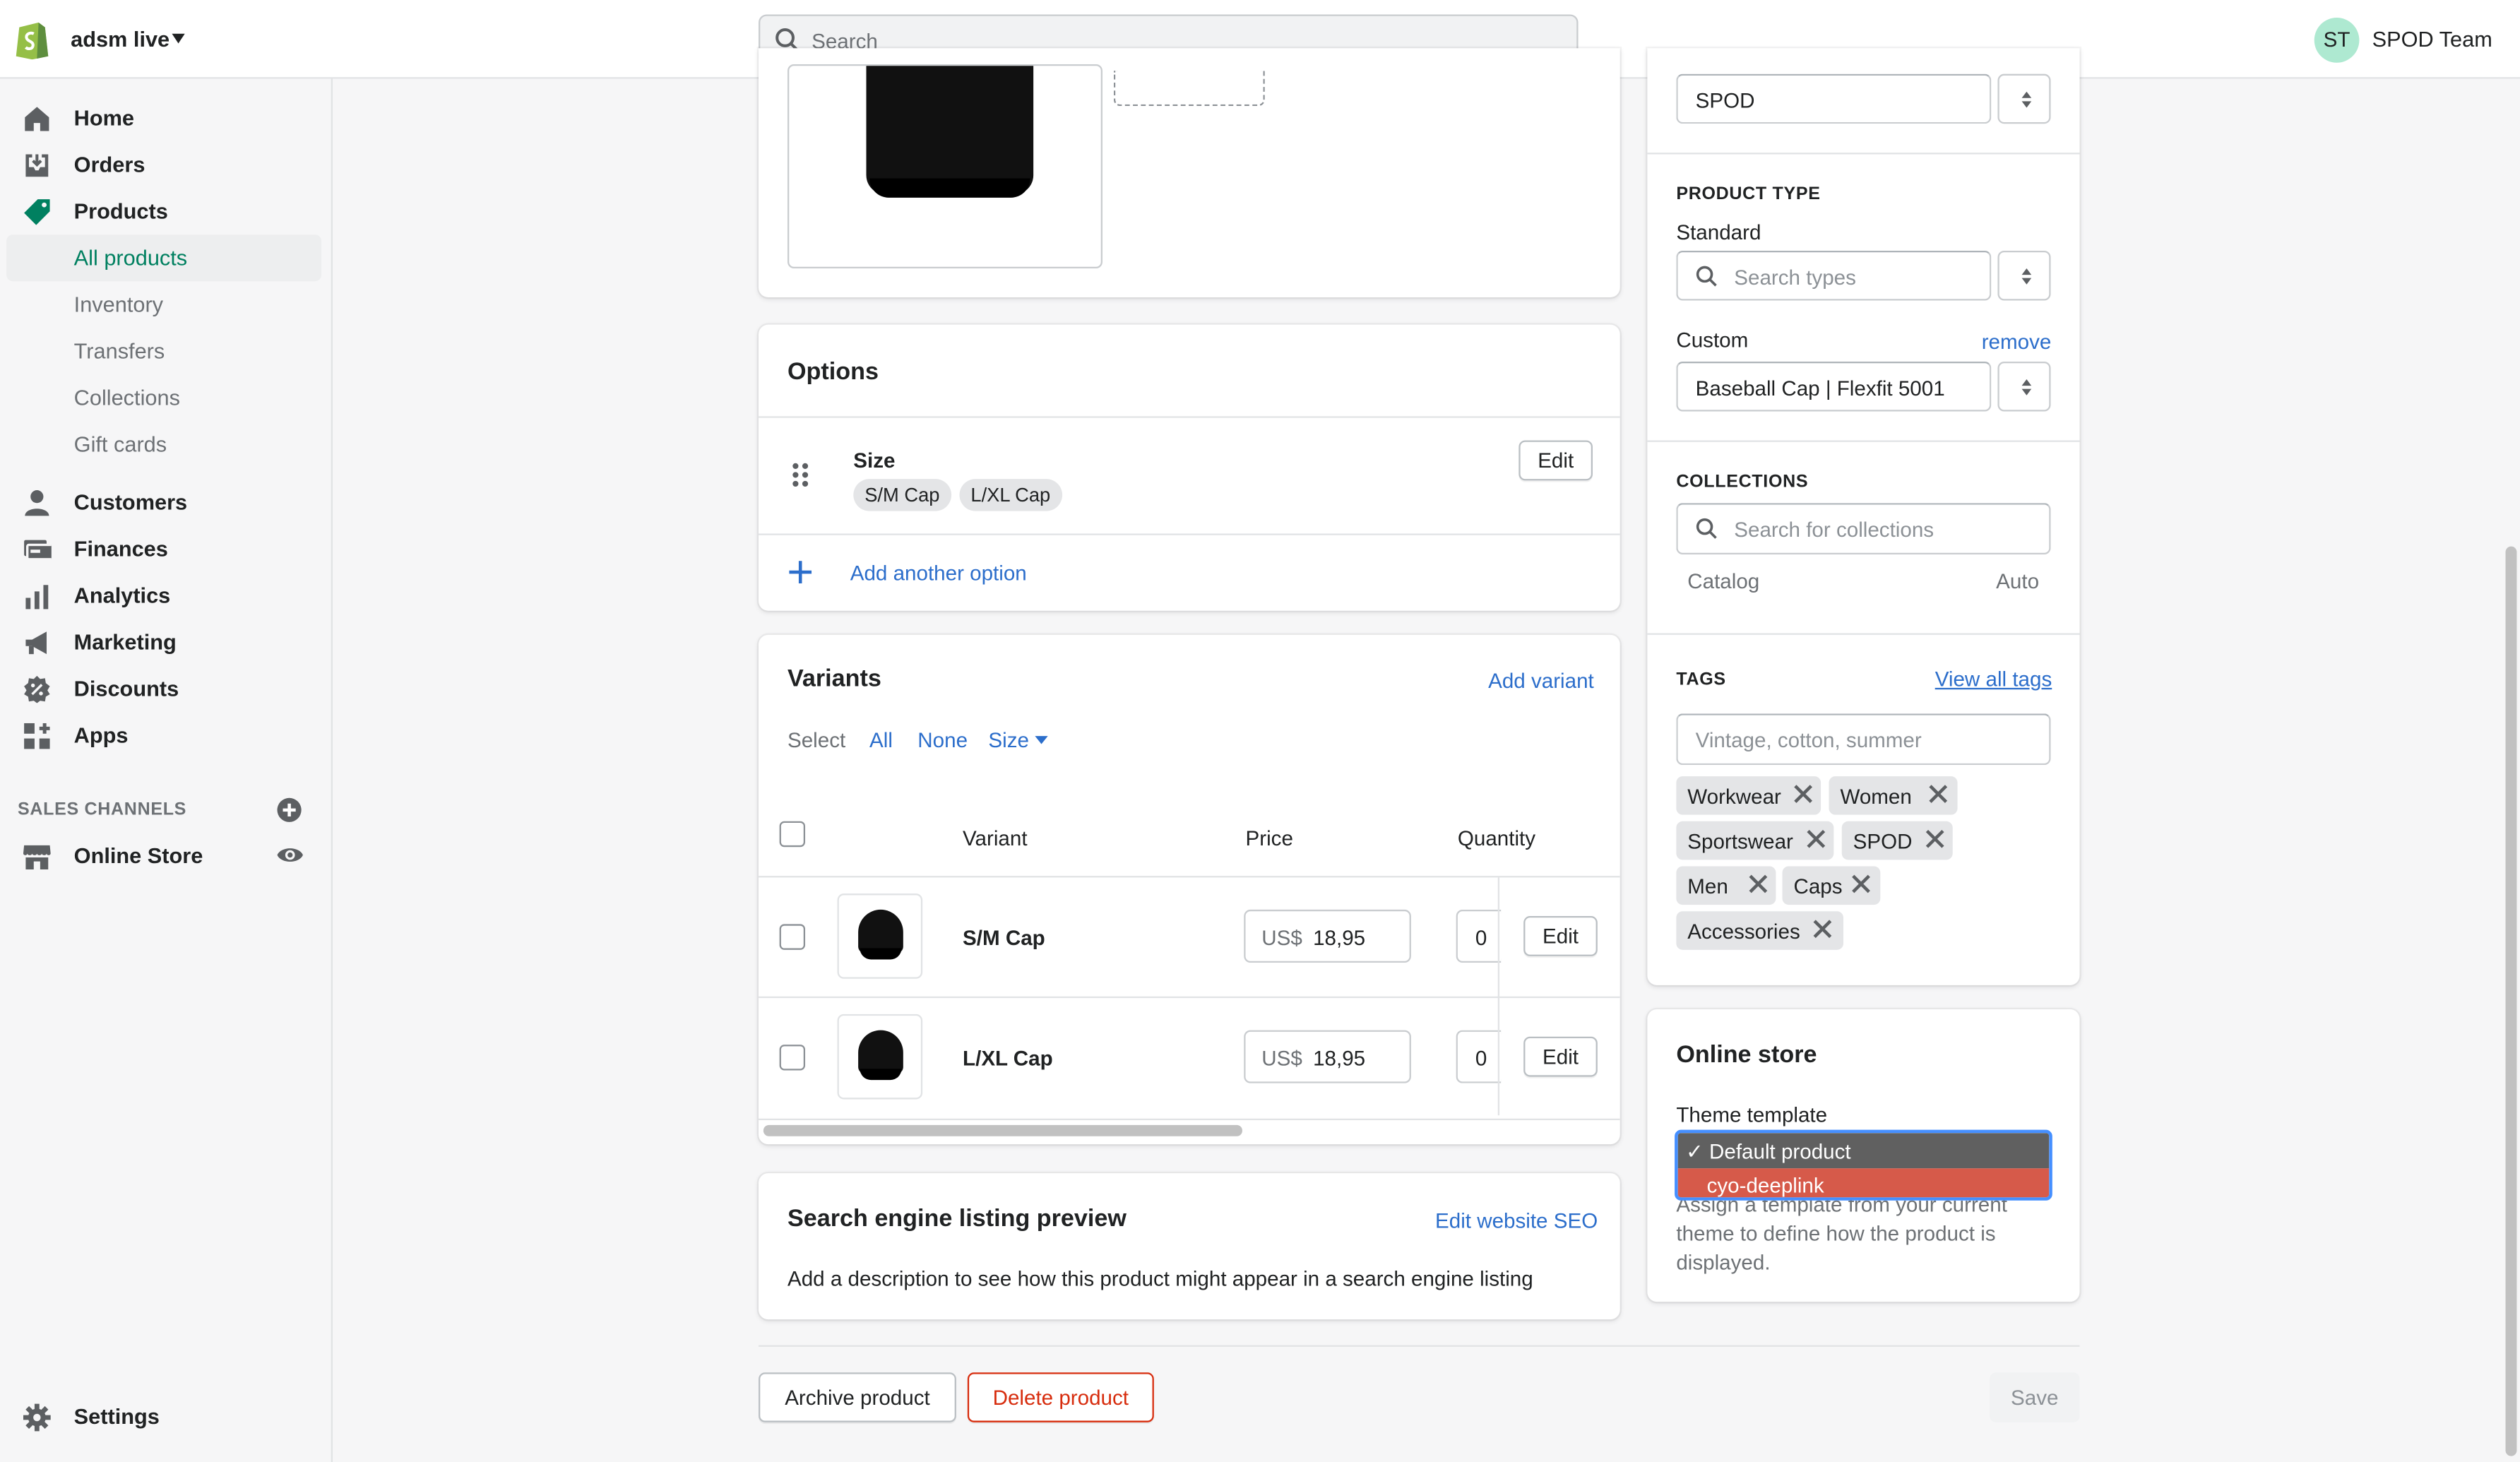 The height and width of the screenshot is (1462, 2520). I want to click on select-none-link: None, so click(943, 740).